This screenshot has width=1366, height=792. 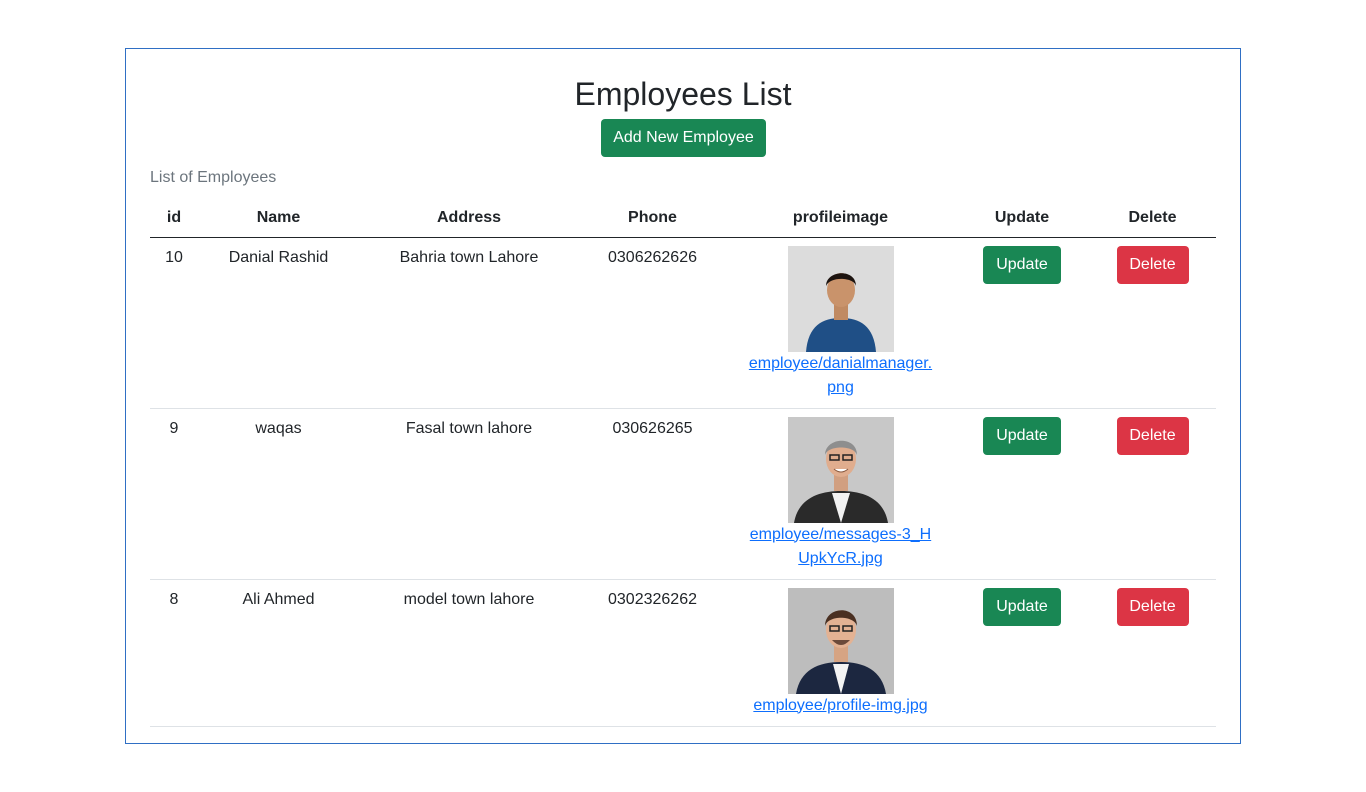 I want to click on cell-address: Bahria town Lahore, so click(x=469, y=323).